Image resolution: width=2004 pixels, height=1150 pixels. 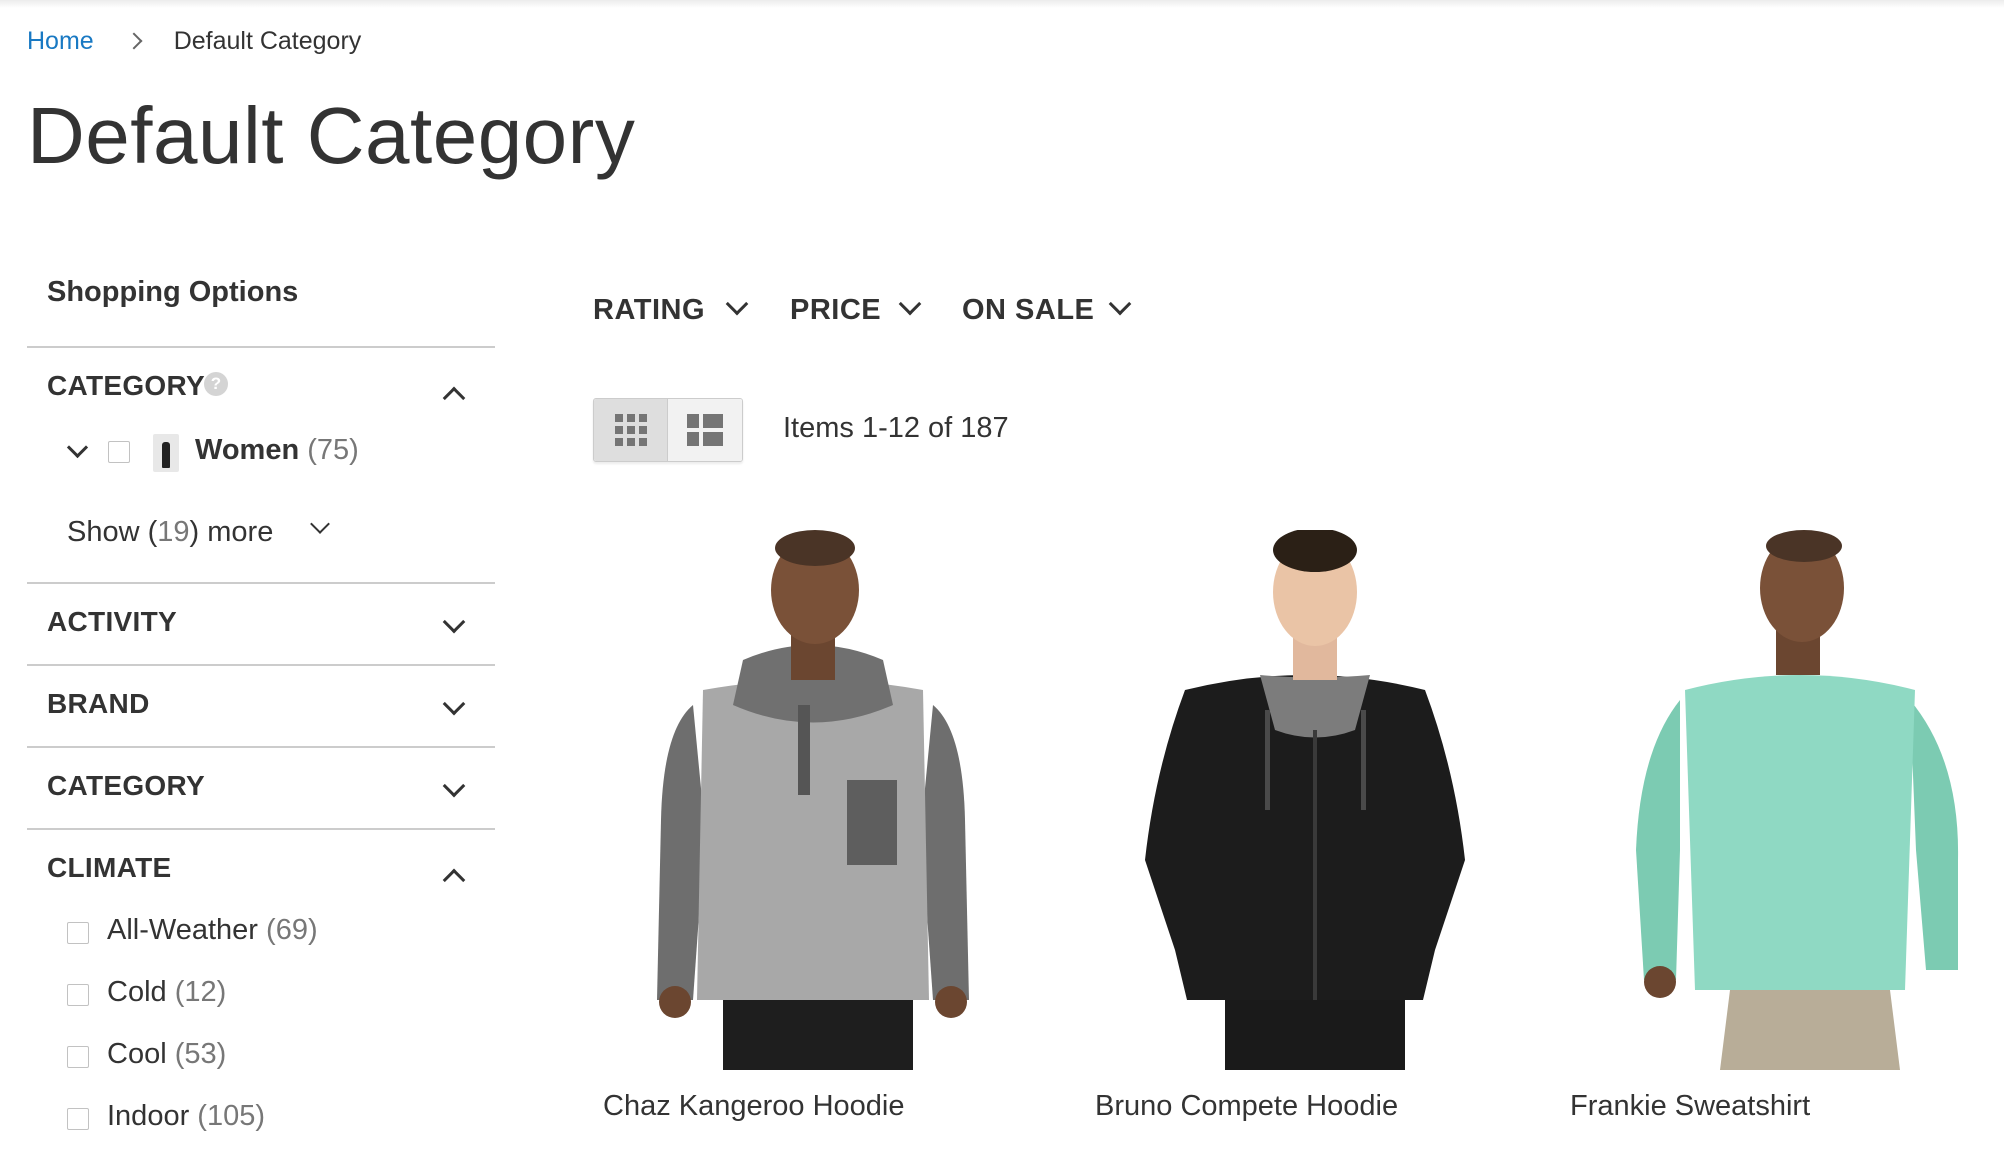 I want to click on grid-view-icon, so click(x=630, y=430).